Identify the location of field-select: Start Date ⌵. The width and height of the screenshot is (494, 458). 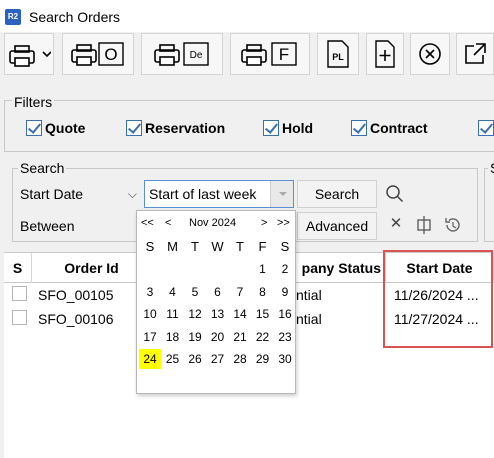
(79, 194).